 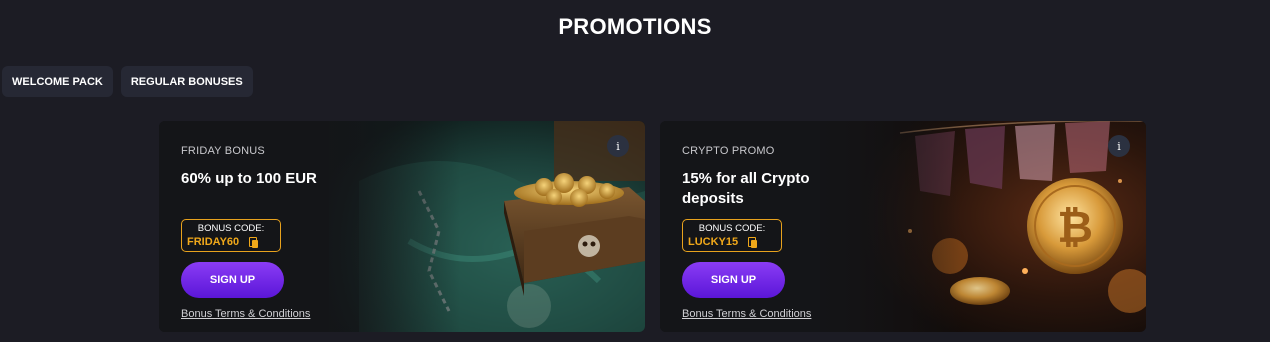 What do you see at coordinates (713, 242) in the screenshot?
I see `bonus-code-value: LUCKY15` at bounding box center [713, 242].